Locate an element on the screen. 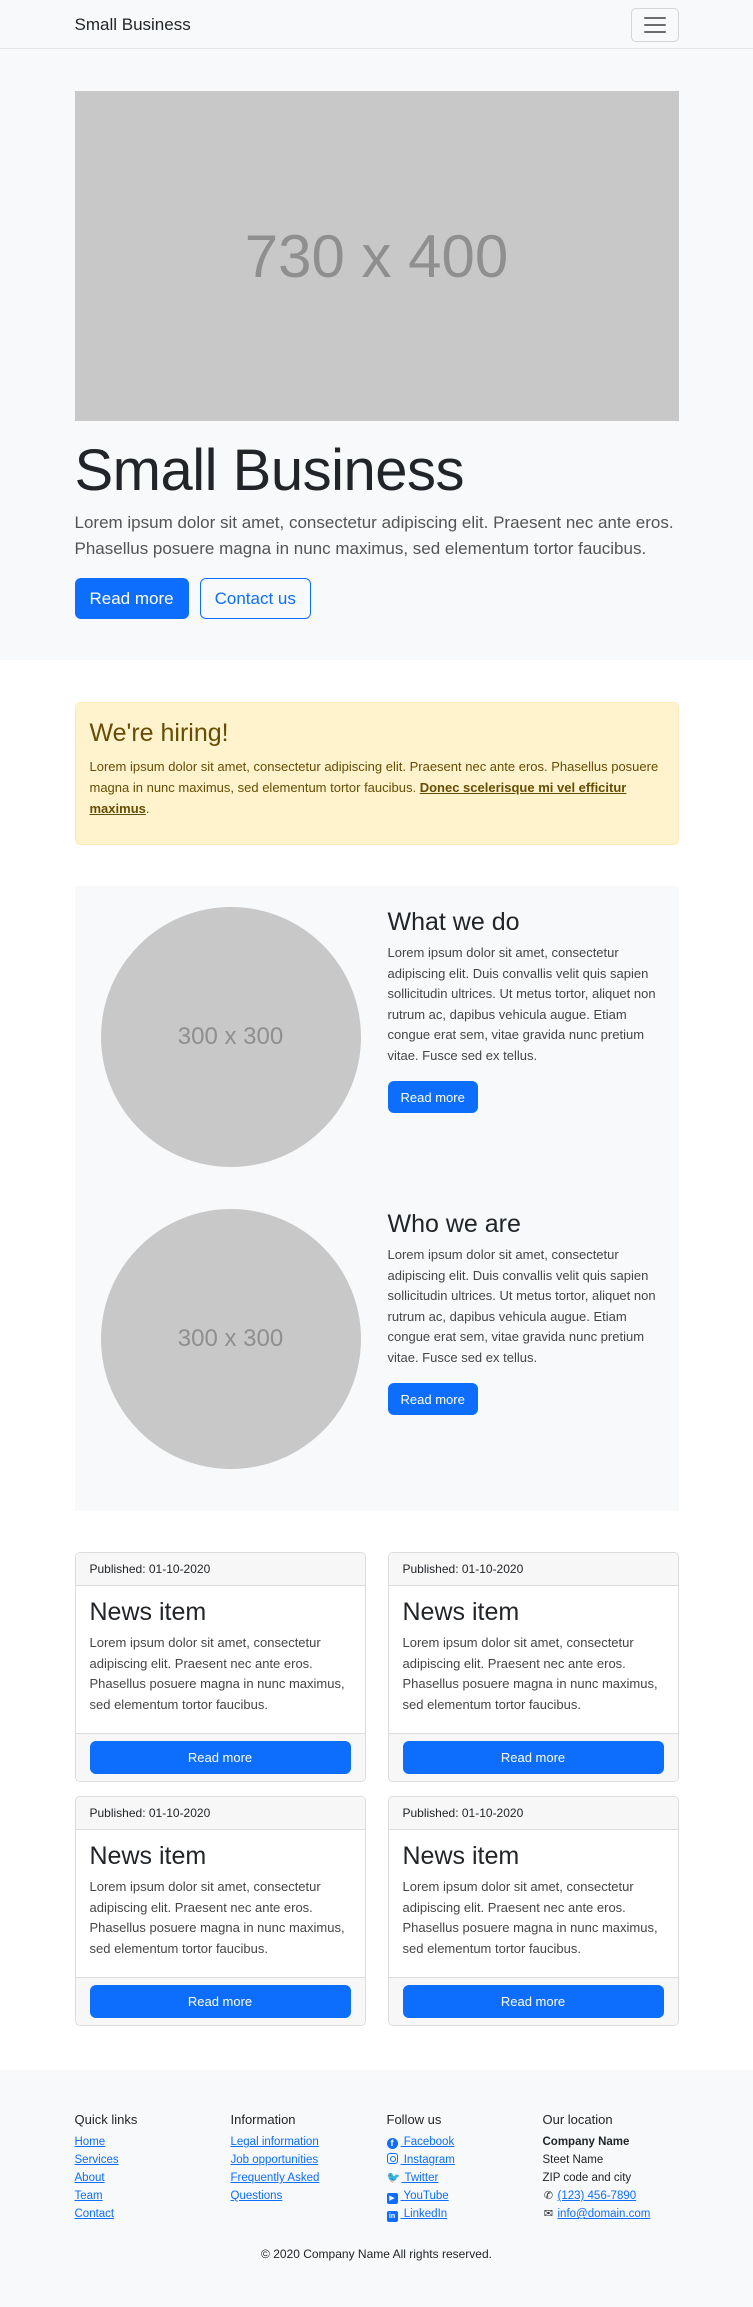  footer-link-team: Team is located at coordinates (153, 2196).